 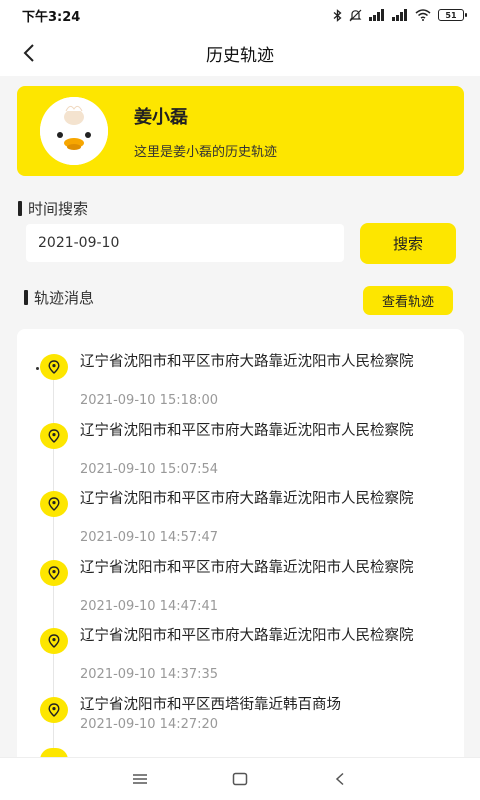 I want to click on battery-indicator: 51, so click(x=452, y=15).